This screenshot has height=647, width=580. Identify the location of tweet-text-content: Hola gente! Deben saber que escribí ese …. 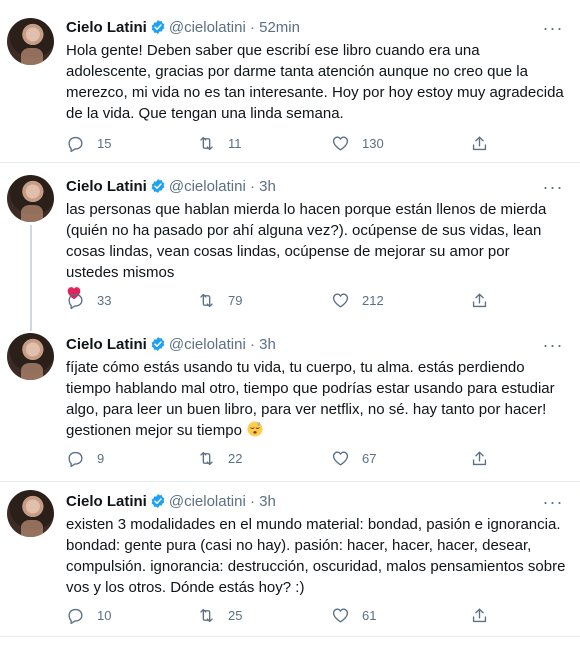
(315, 82).